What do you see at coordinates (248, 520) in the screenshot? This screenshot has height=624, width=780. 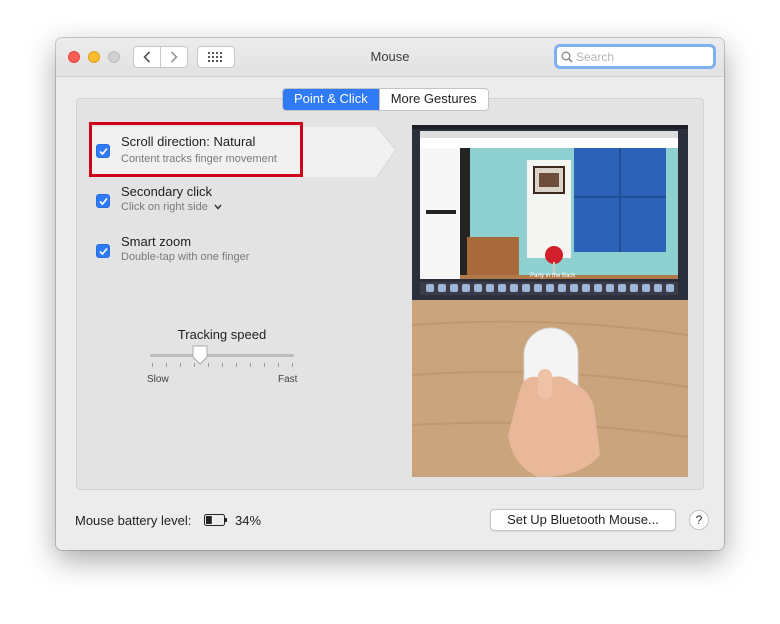 I see `battery-percentage: 34%` at bounding box center [248, 520].